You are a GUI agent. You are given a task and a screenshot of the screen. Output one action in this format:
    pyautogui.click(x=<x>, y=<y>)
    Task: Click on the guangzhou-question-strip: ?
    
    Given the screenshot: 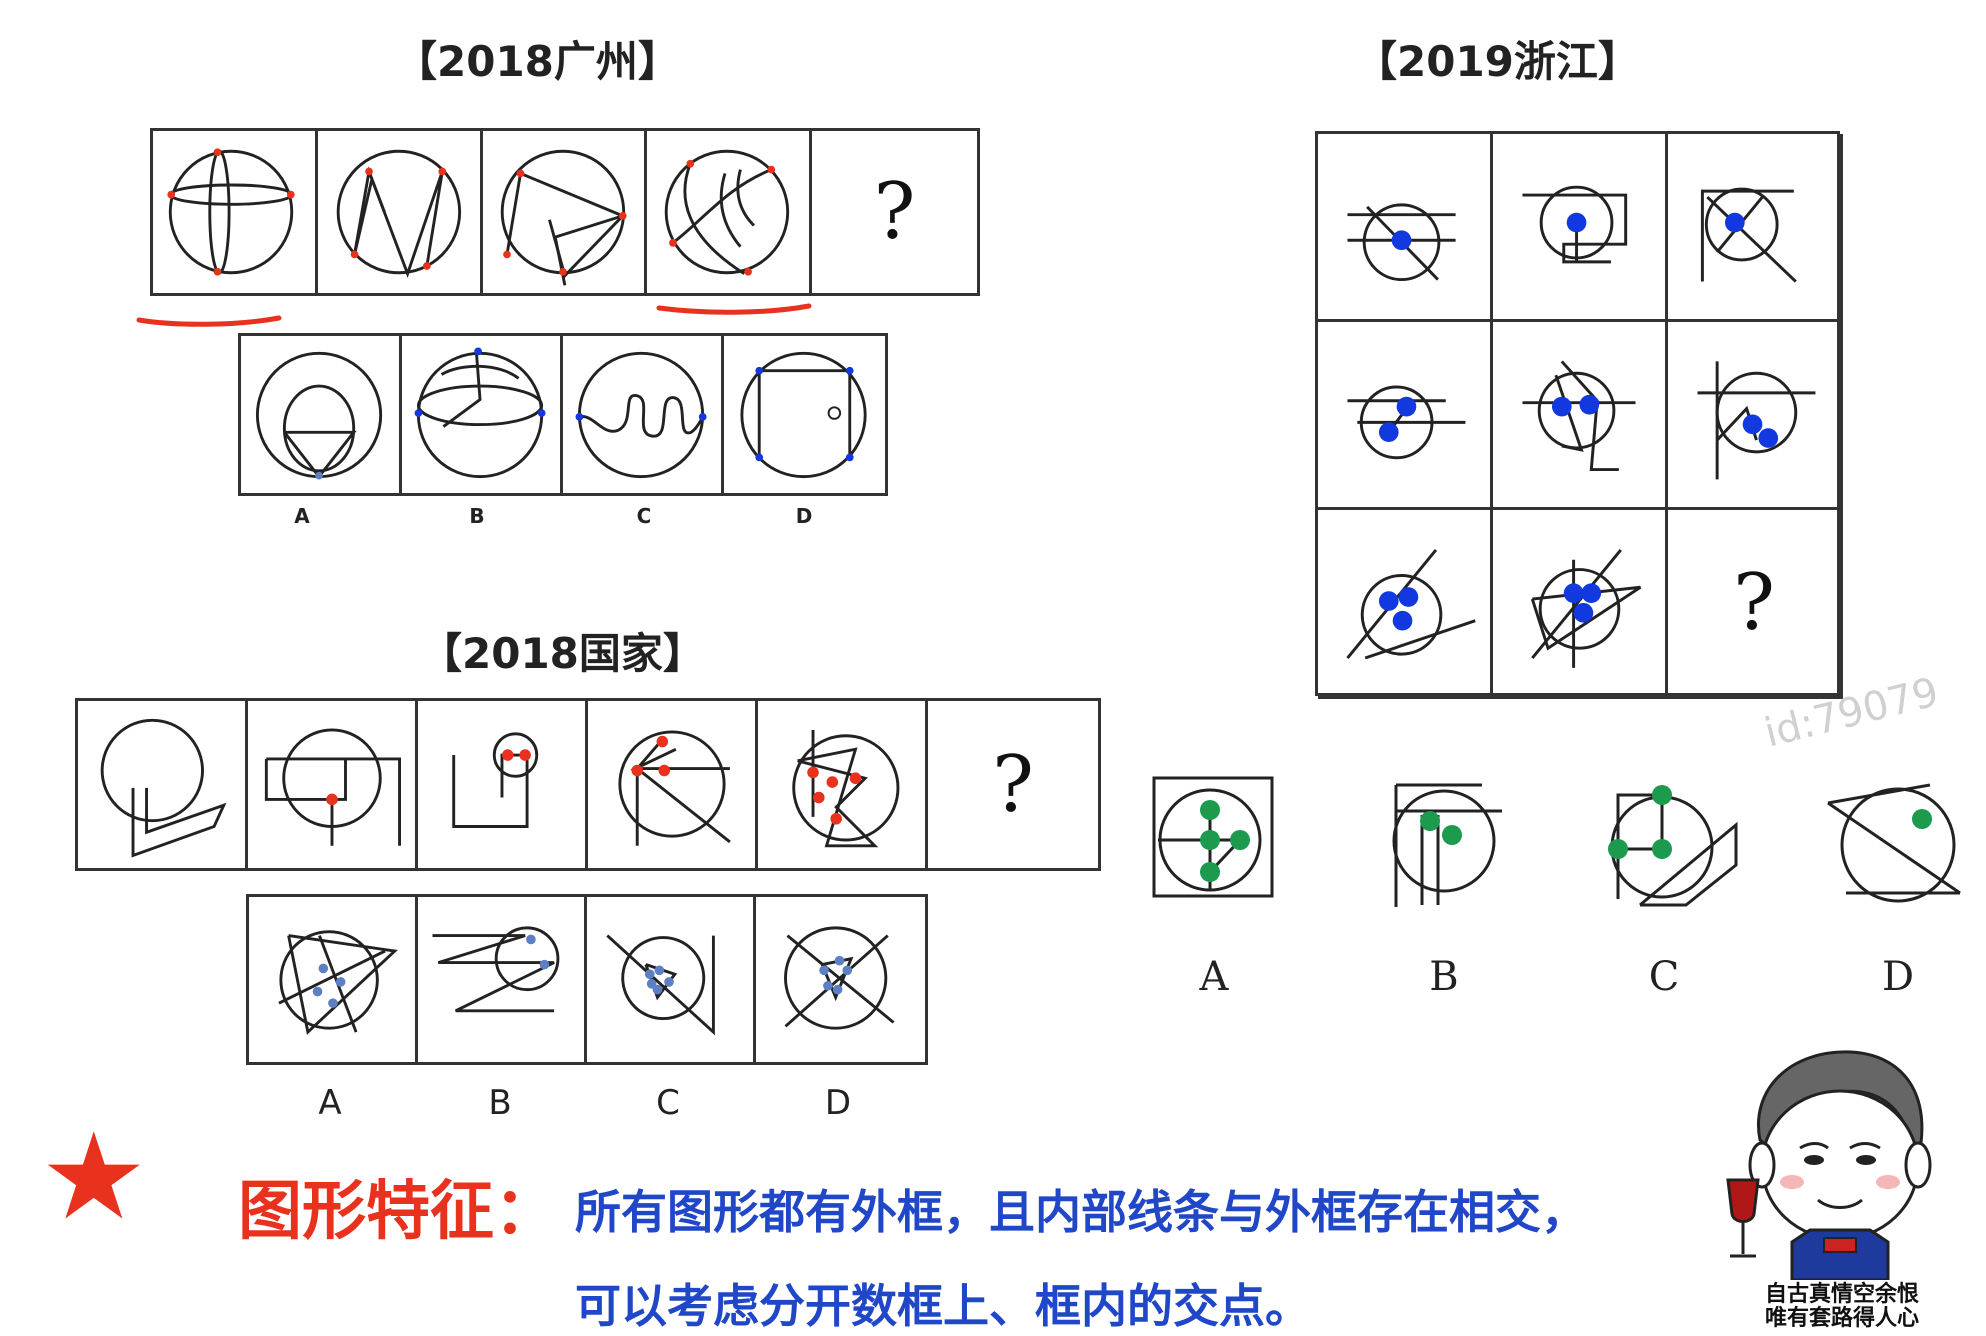 What is the action you would take?
    pyautogui.click(x=565, y=212)
    